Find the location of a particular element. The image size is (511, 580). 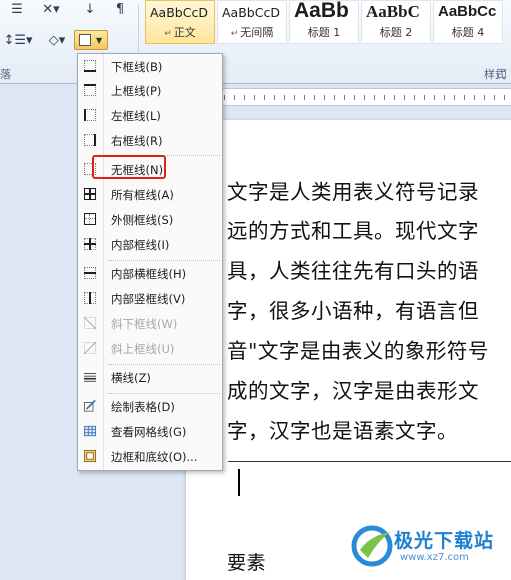

document-text-line: 字，汉字也是语素文字。 is located at coordinates (342, 431).